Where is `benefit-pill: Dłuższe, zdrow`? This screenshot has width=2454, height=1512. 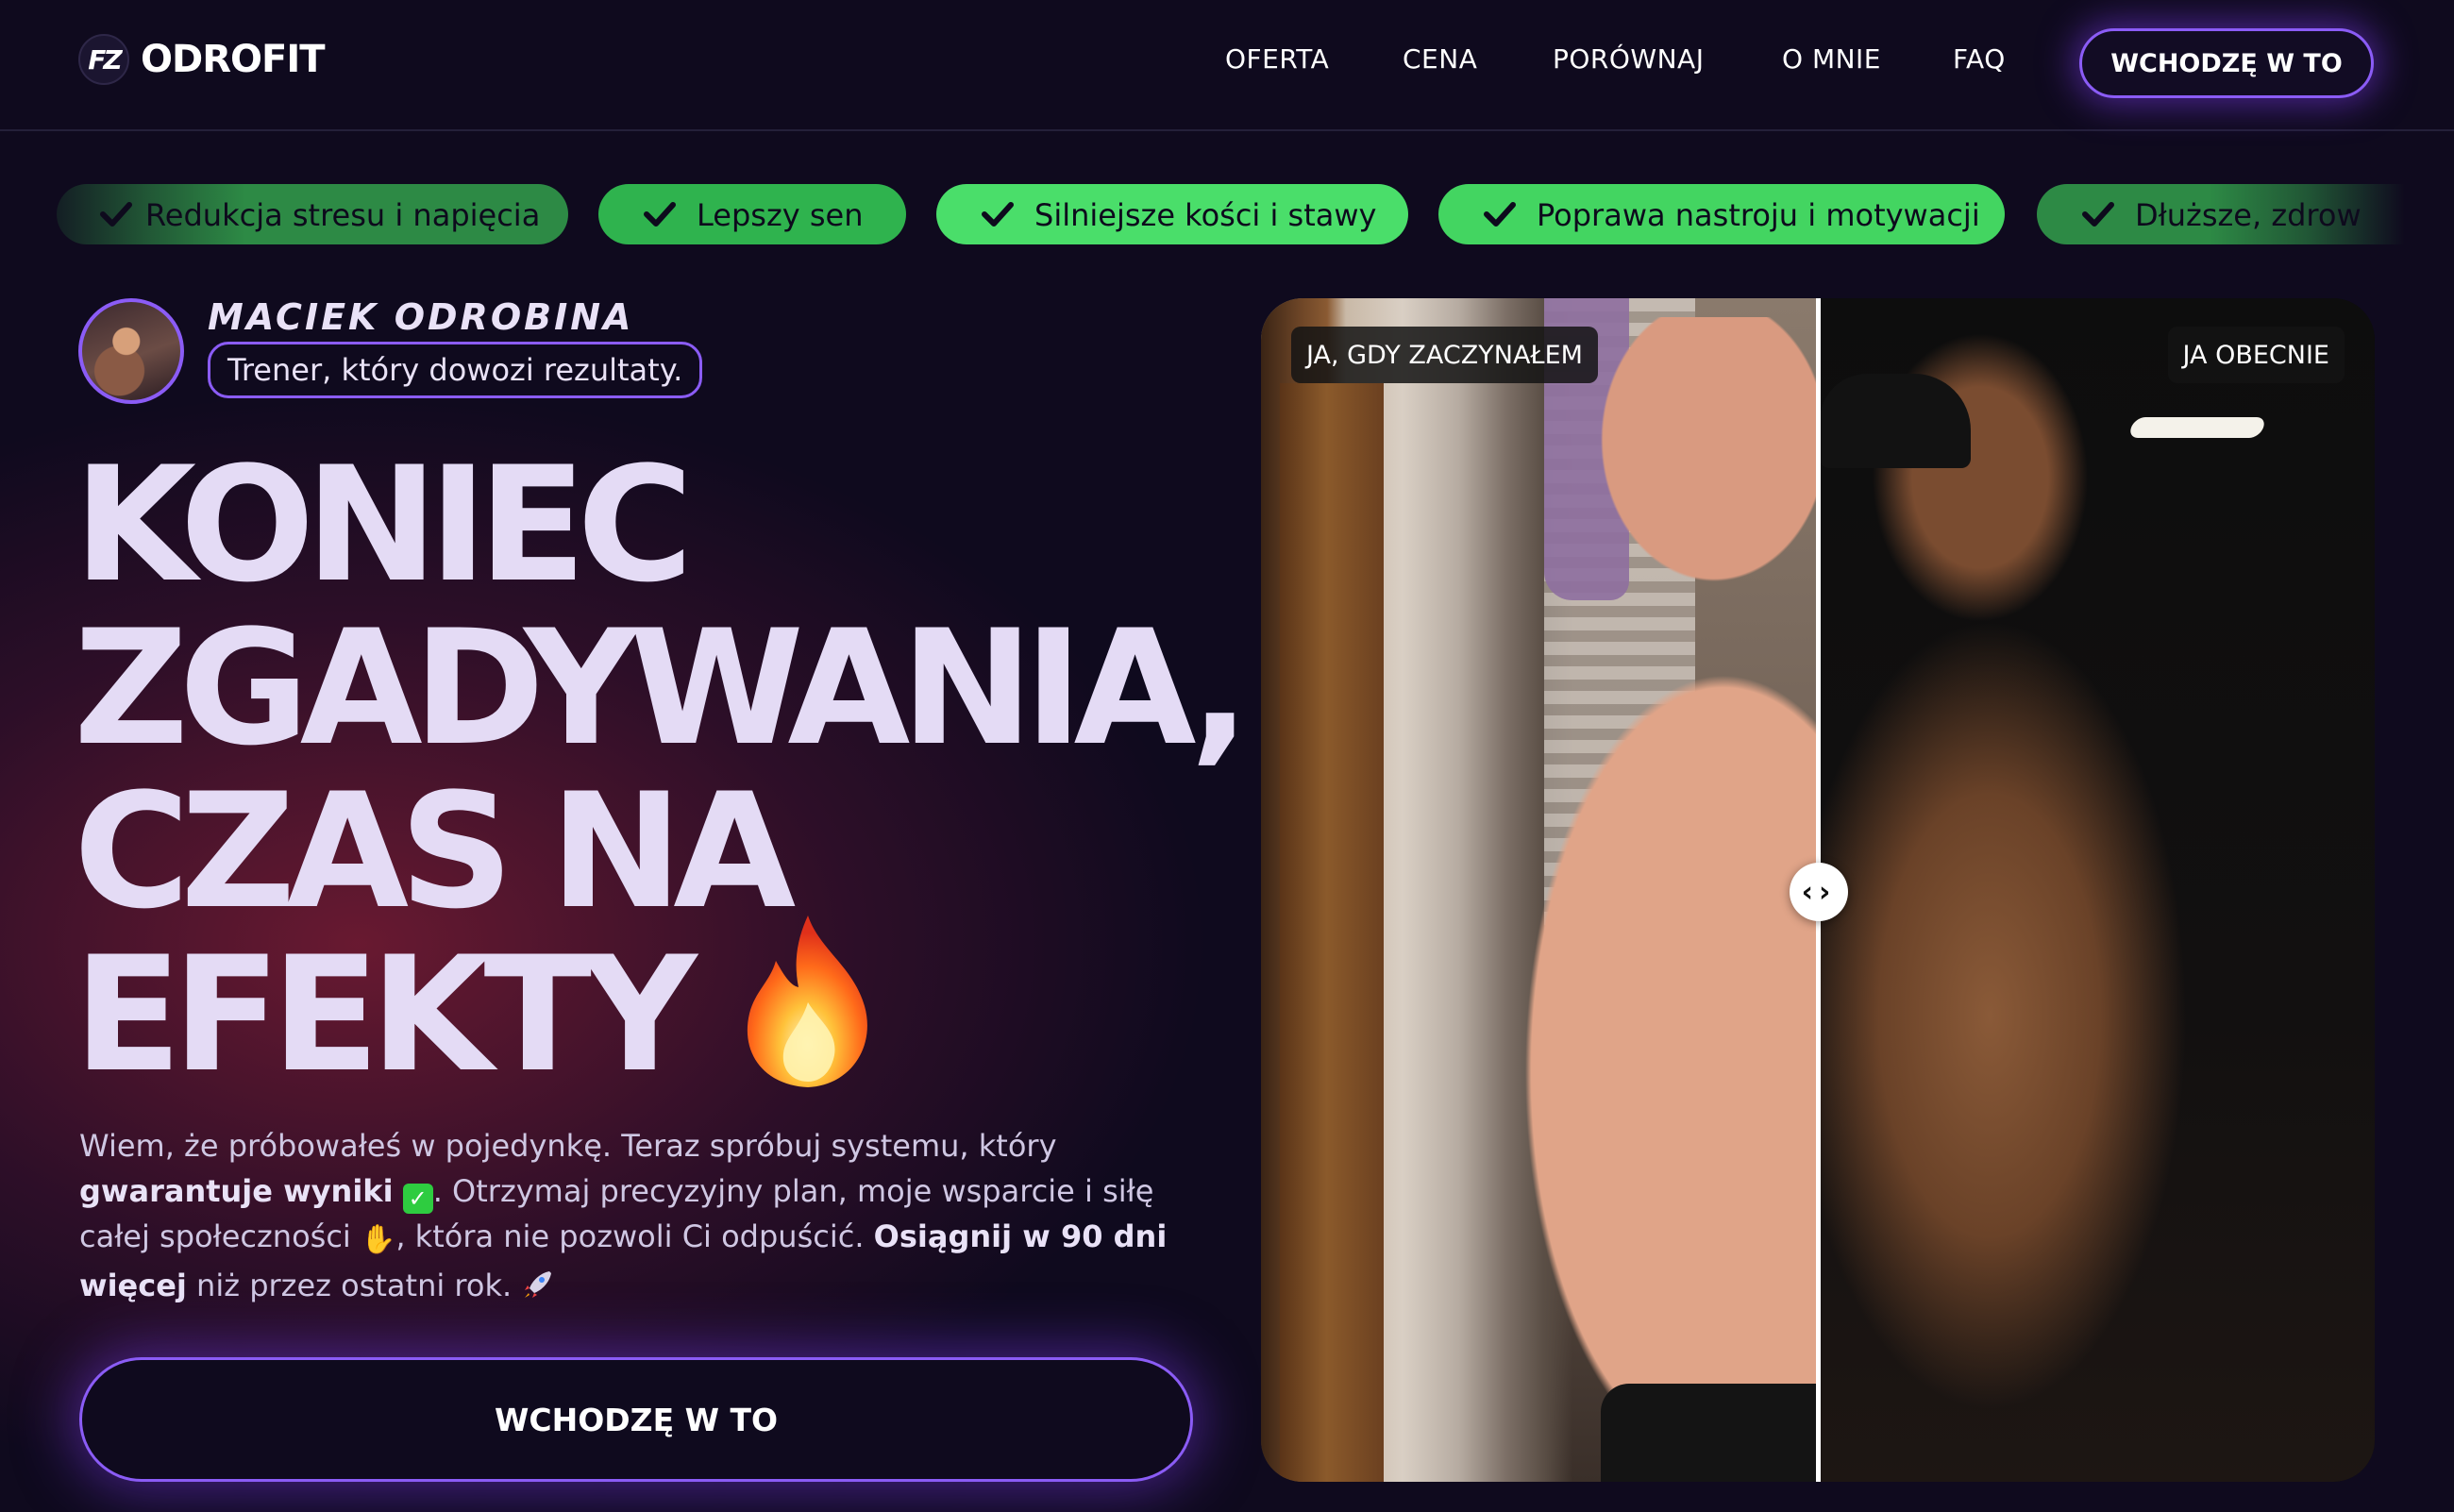
benefit-pill: Dłuższe, zdrow is located at coordinates (2245, 214).